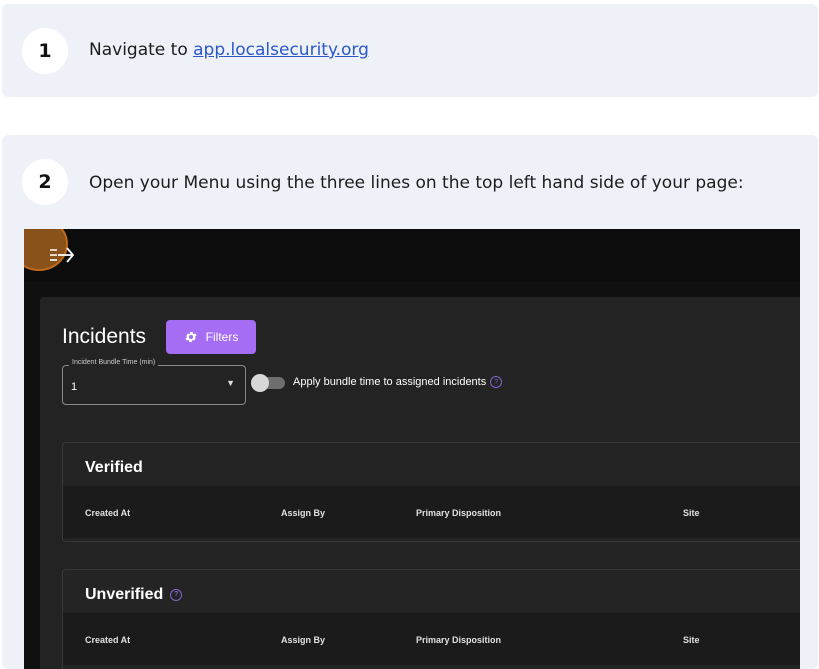 This screenshot has width=819, height=669. What do you see at coordinates (281, 50) in the screenshot?
I see `app-link: app.localsecurity.org` at bounding box center [281, 50].